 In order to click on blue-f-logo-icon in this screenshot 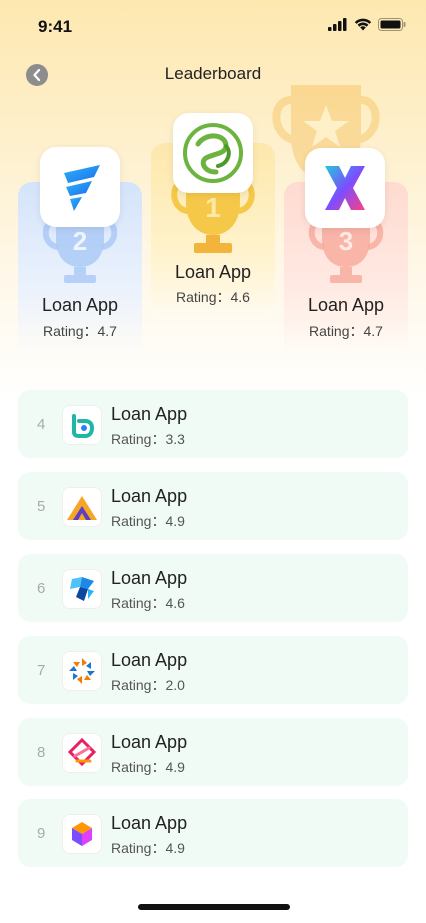, I will do `click(82, 188)`.